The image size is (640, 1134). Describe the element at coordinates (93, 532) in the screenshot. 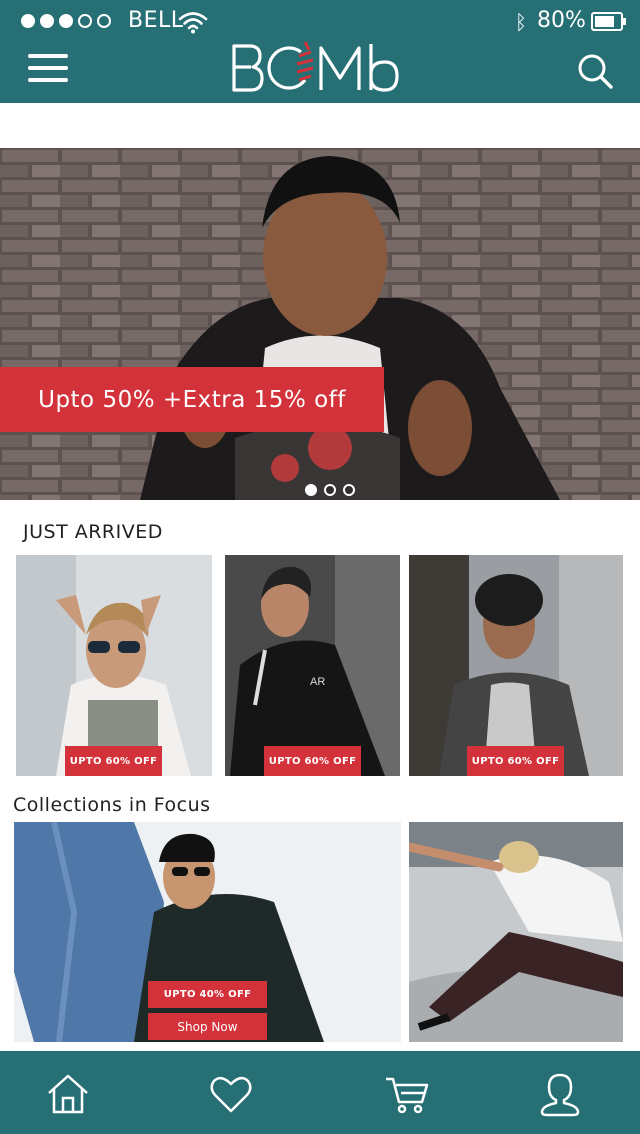

I see `just-arrived-title: JUST ARRIVED` at that location.